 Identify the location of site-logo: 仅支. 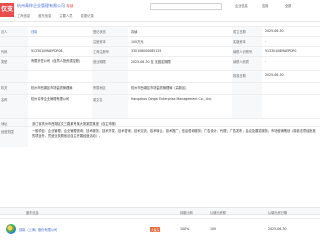
(7, 10).